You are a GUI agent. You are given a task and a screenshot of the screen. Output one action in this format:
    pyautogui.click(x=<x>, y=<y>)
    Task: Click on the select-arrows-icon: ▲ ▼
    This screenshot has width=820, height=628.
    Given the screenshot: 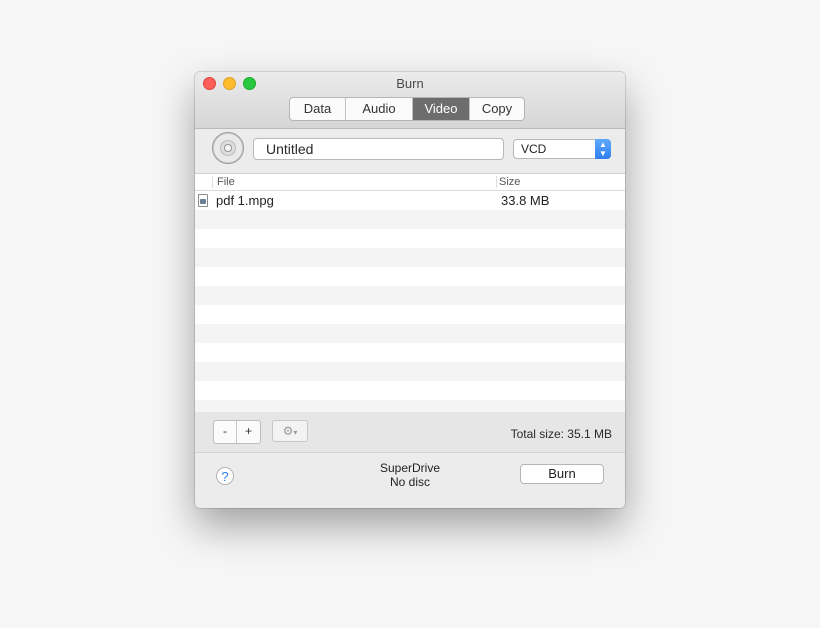 What is the action you would take?
    pyautogui.click(x=603, y=149)
    